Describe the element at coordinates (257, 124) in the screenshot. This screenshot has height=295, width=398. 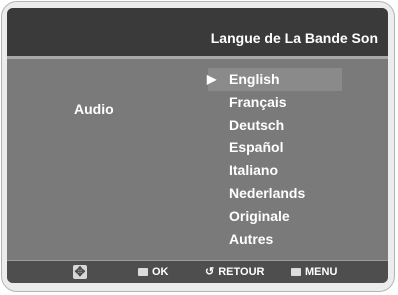
I see `language-label: Deutsch` at that location.